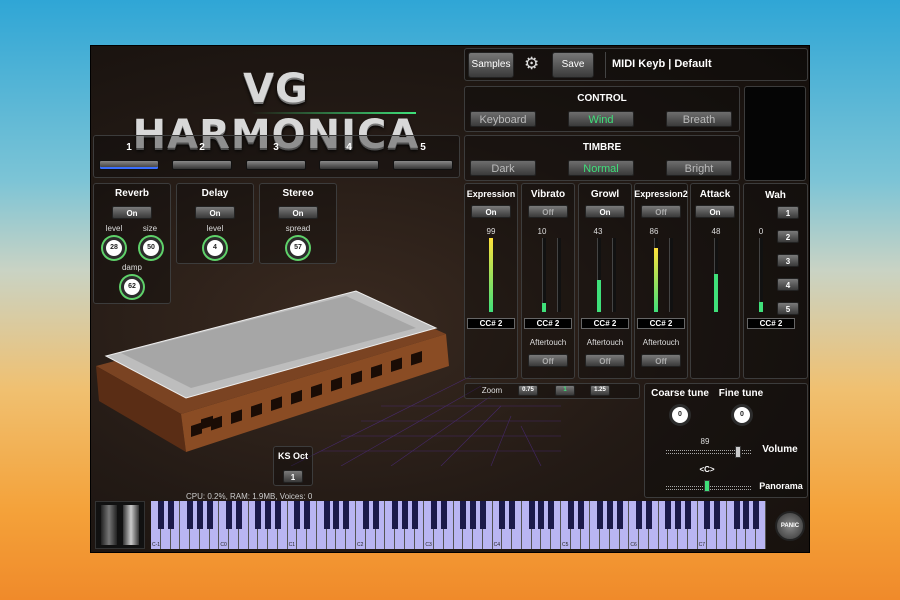 The width and height of the screenshot is (900, 600). What do you see at coordinates (599, 296) in the screenshot?
I see `growl-fader-fill` at bounding box center [599, 296].